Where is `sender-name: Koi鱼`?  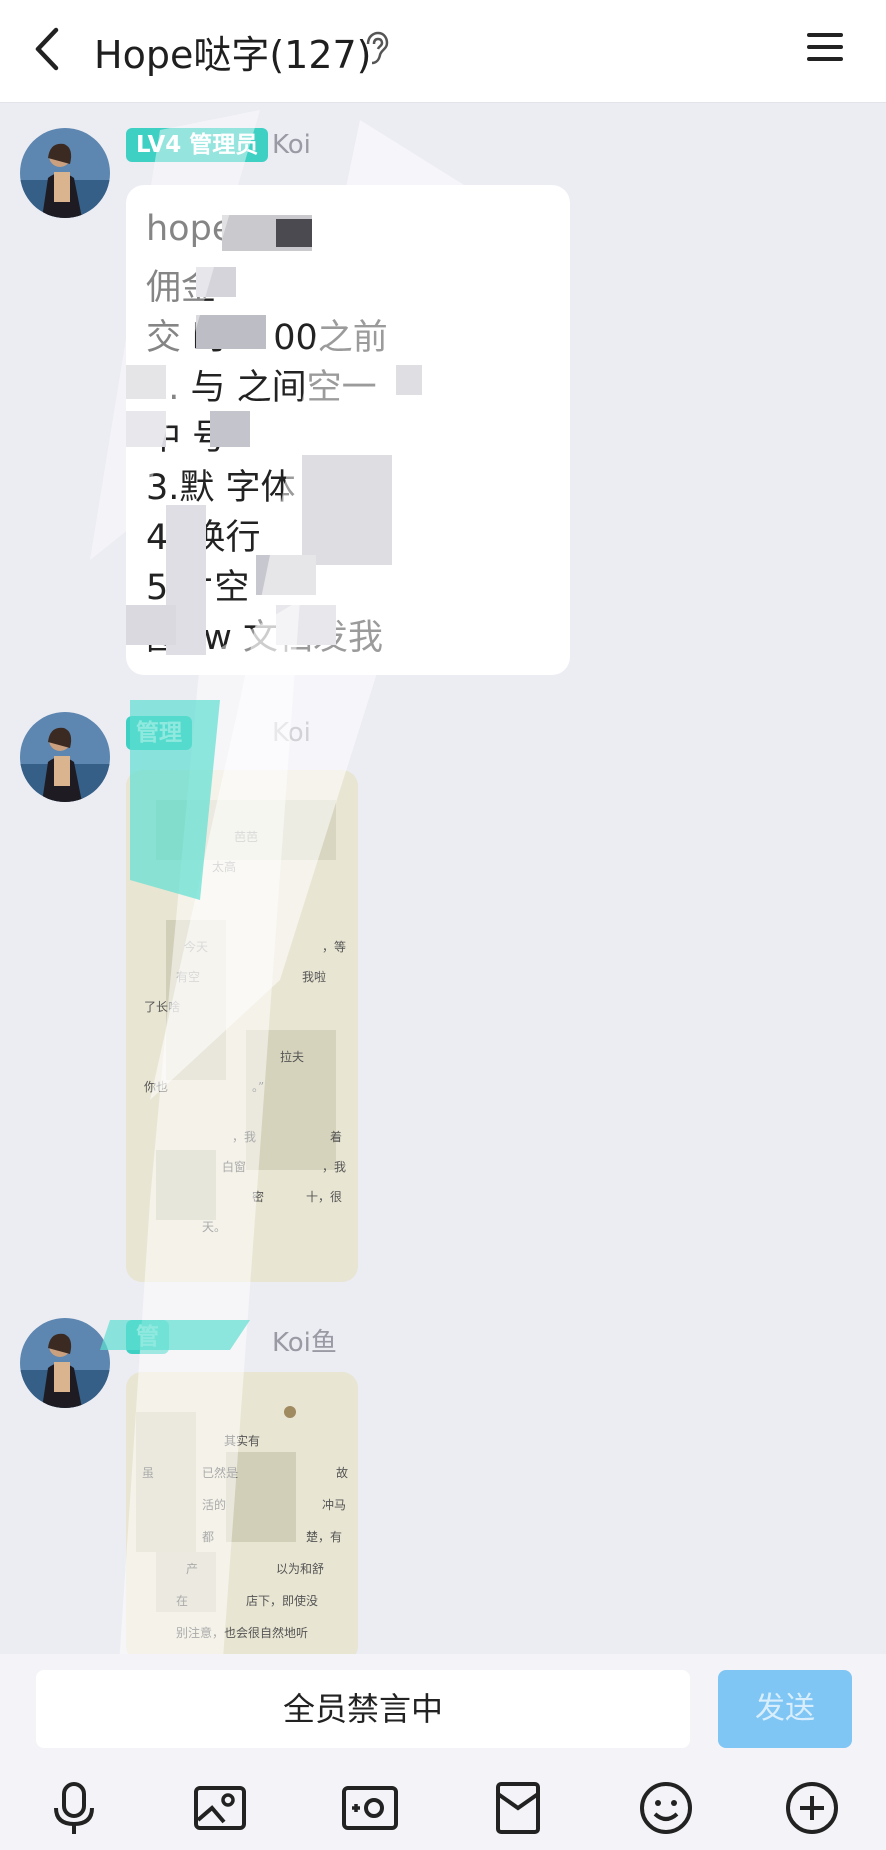 sender-name: Koi鱼 is located at coordinates (304, 1343).